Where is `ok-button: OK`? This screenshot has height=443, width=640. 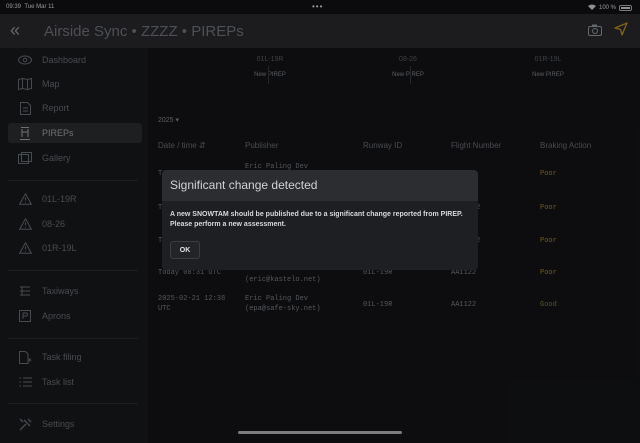
ok-button: OK is located at coordinates (185, 250).